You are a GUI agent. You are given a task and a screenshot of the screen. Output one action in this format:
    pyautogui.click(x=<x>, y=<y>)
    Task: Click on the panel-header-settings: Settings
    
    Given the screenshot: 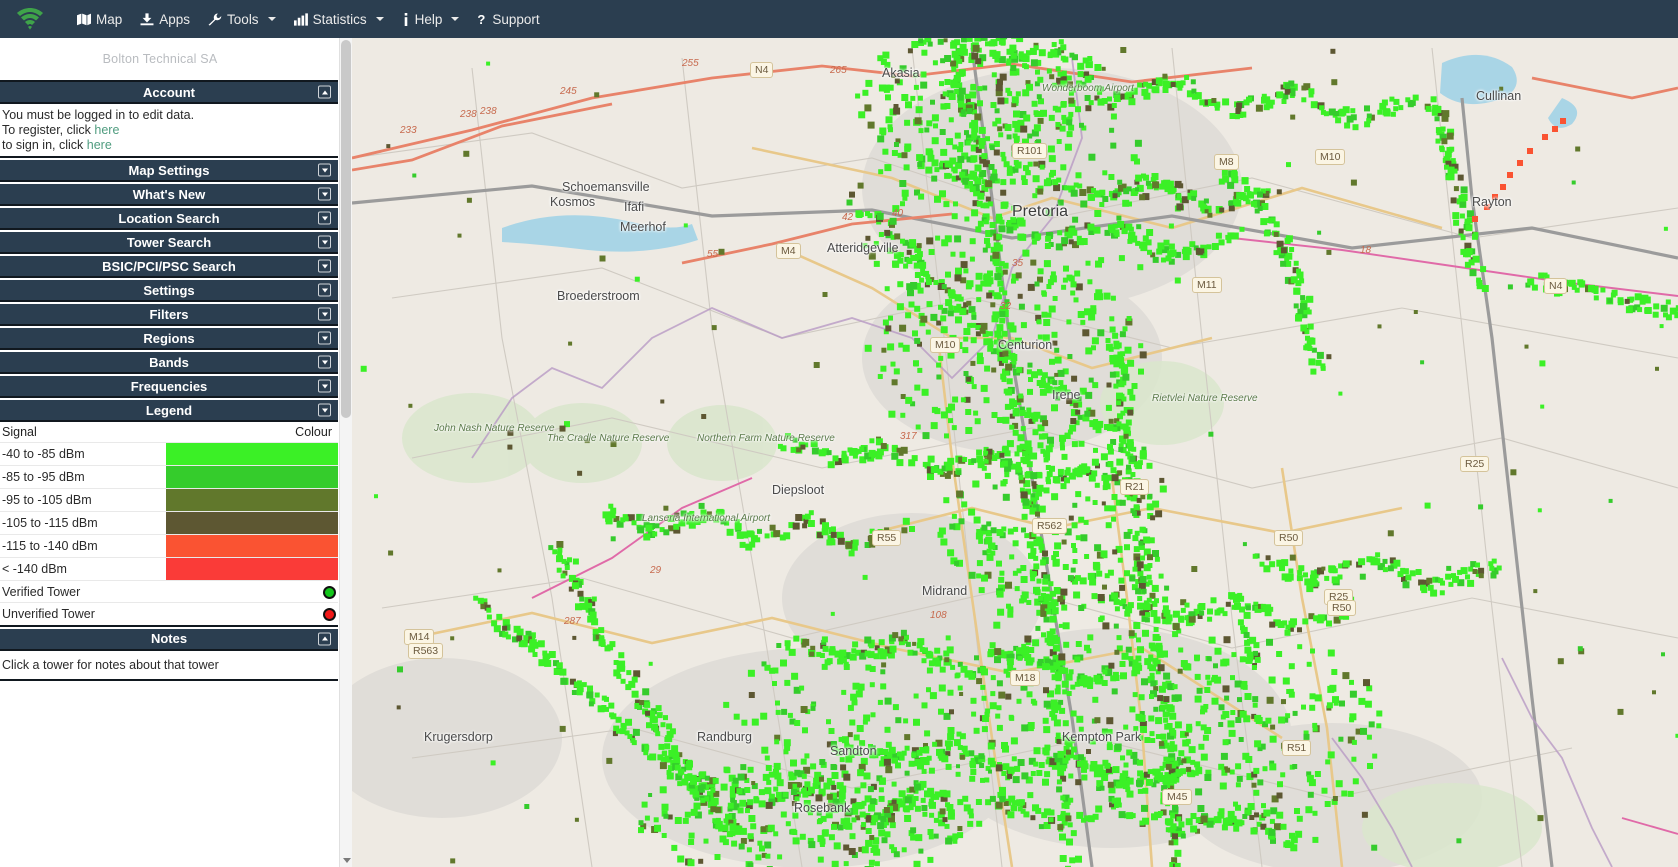 What is the action you would take?
    pyautogui.click(x=169, y=291)
    